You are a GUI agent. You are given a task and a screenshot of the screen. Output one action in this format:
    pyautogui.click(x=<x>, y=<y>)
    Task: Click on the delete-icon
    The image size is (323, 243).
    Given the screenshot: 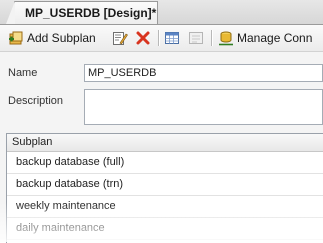 What is the action you would take?
    pyautogui.click(x=143, y=38)
    